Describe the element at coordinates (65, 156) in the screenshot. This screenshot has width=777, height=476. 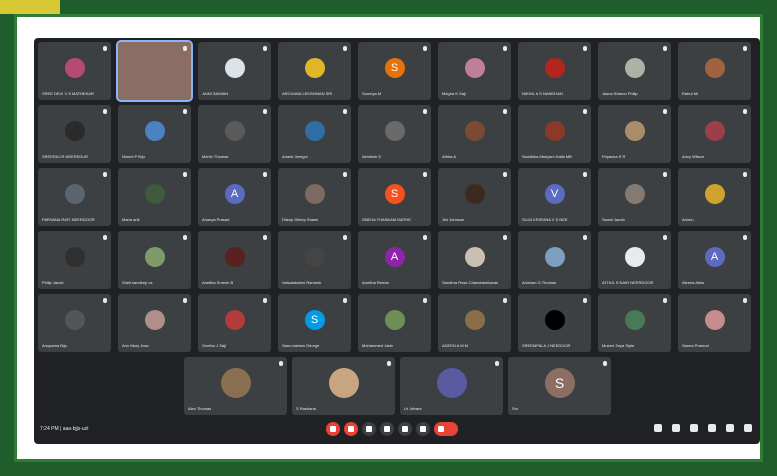
I see `participant-name: SREERAJ R NEEREDUR` at that location.